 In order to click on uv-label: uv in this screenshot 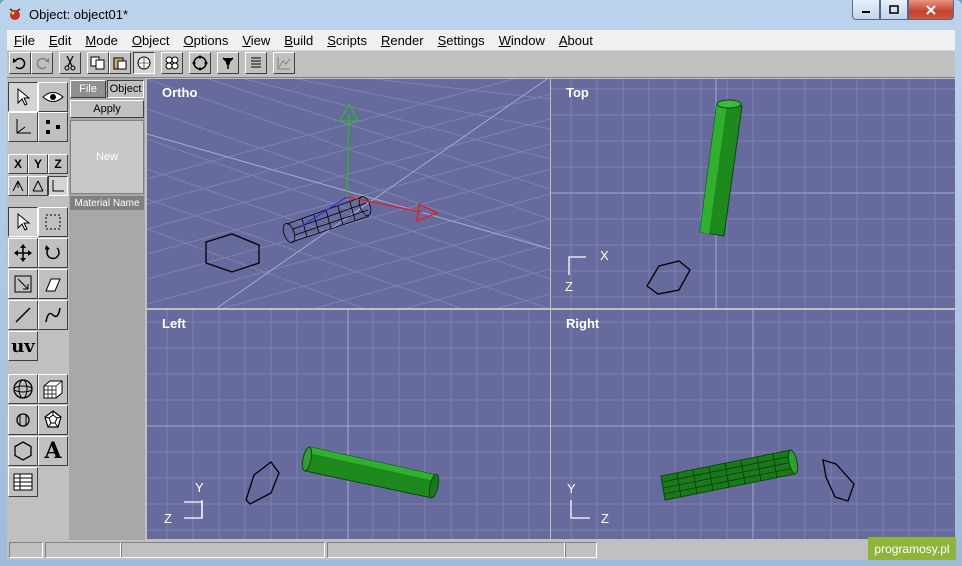, I will do `click(23, 346)`.